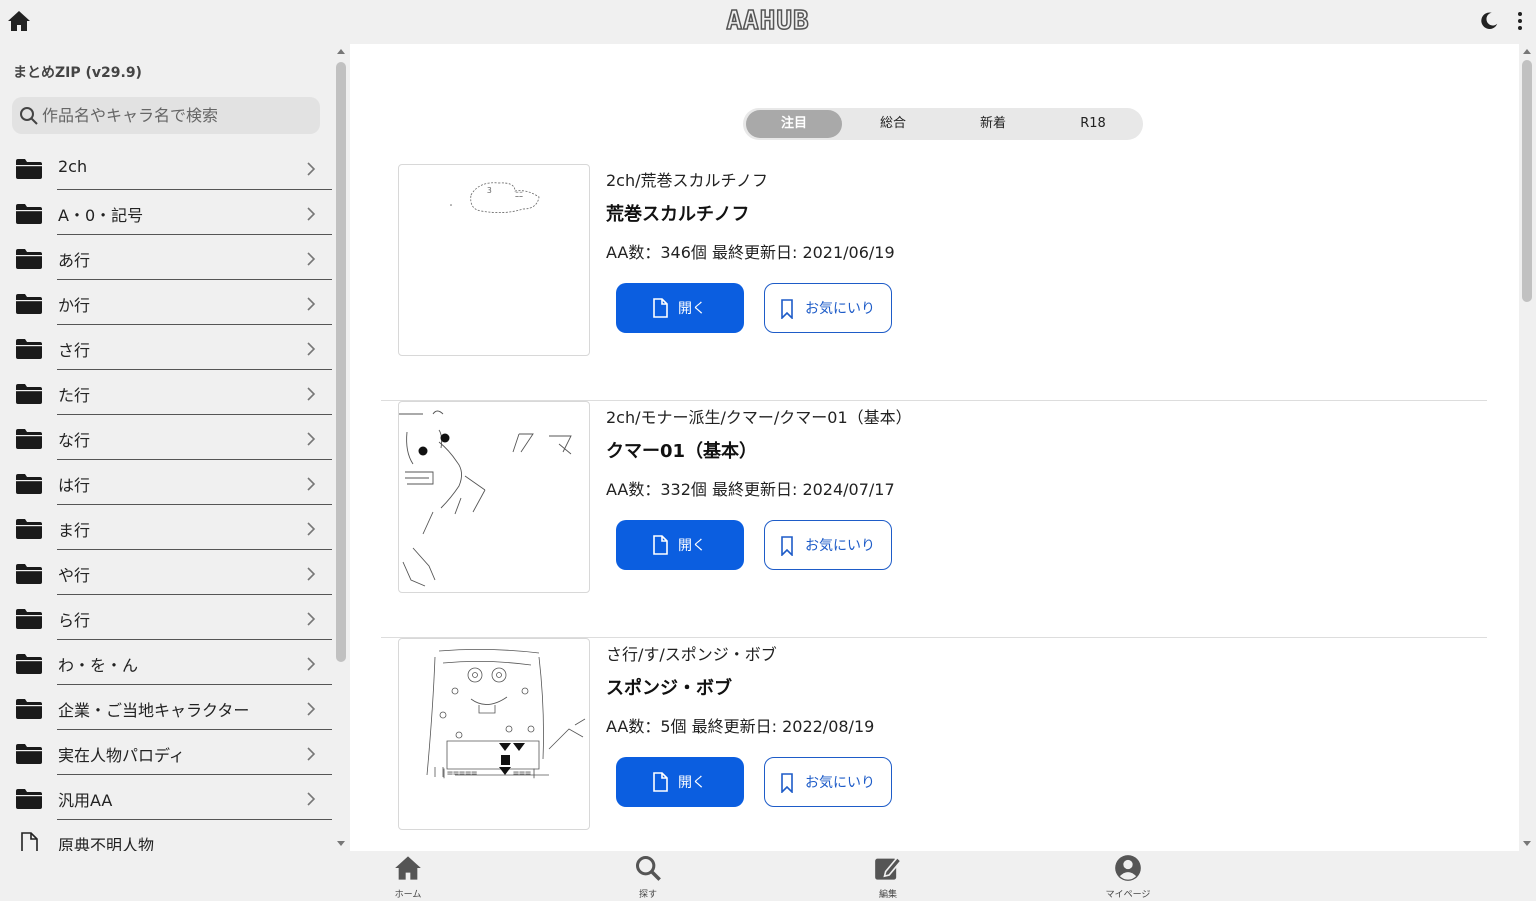  Describe the element at coordinates (98, 665) in the screenshot. I see `sidebar-item-label: わ・を・ん` at that location.